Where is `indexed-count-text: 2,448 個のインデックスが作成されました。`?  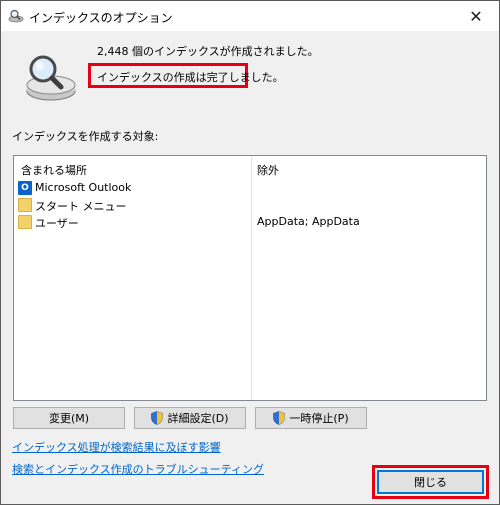
indexed-count-text: 2,448 個のインデックスが作成されました。 is located at coordinates (208, 51).